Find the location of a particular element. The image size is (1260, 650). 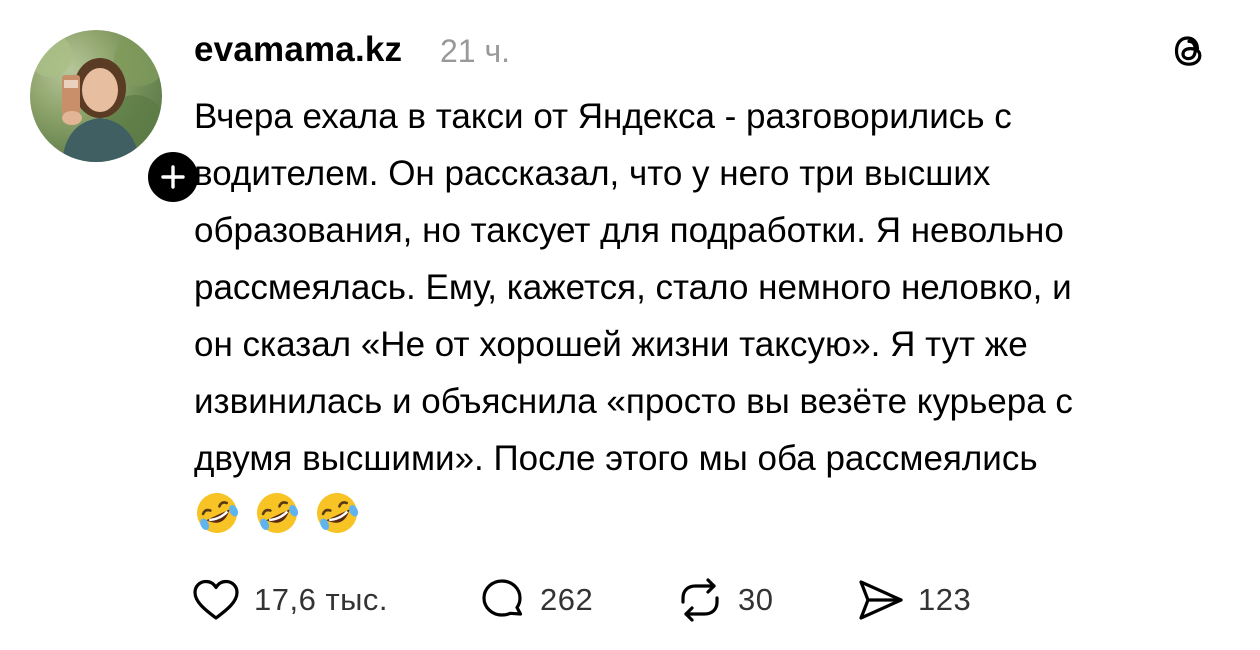

repost-button: 30 is located at coordinates (723, 600).